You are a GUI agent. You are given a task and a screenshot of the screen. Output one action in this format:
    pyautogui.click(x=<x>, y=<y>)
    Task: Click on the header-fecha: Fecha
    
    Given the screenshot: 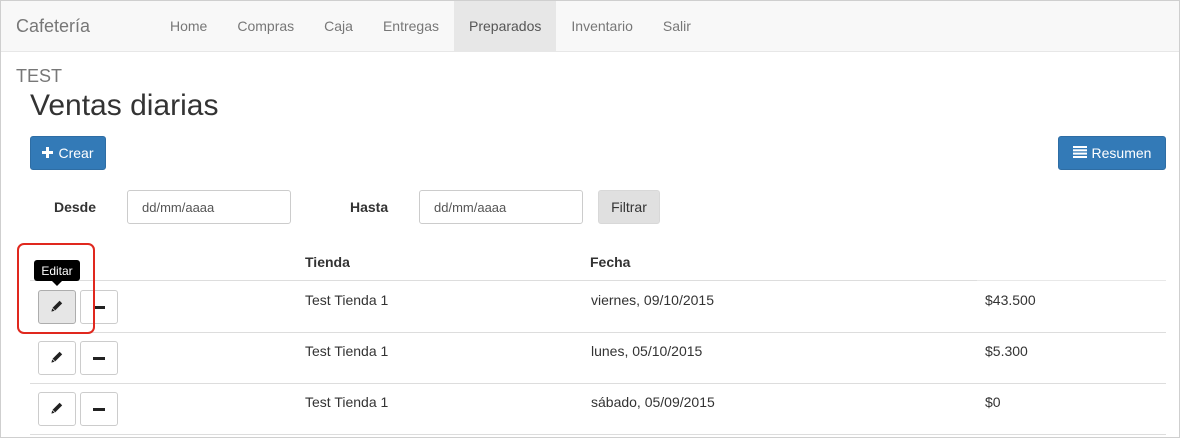 What is the action you would take?
    pyautogui.click(x=610, y=262)
    